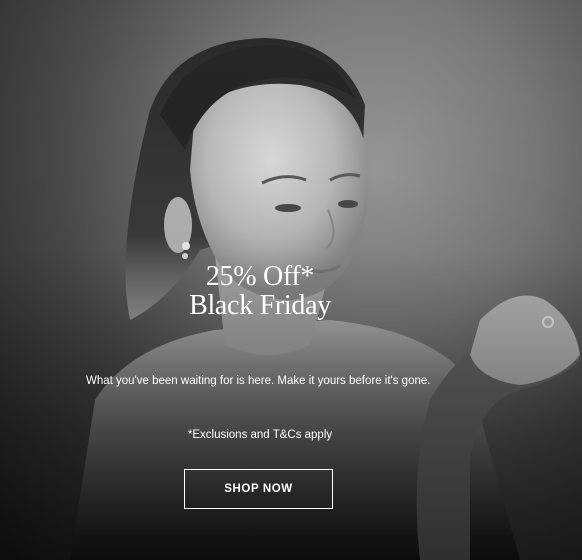 The width and height of the screenshot is (582, 560). I want to click on terms-disclaimer: *Exclusions and T&Cs apply, so click(260, 435).